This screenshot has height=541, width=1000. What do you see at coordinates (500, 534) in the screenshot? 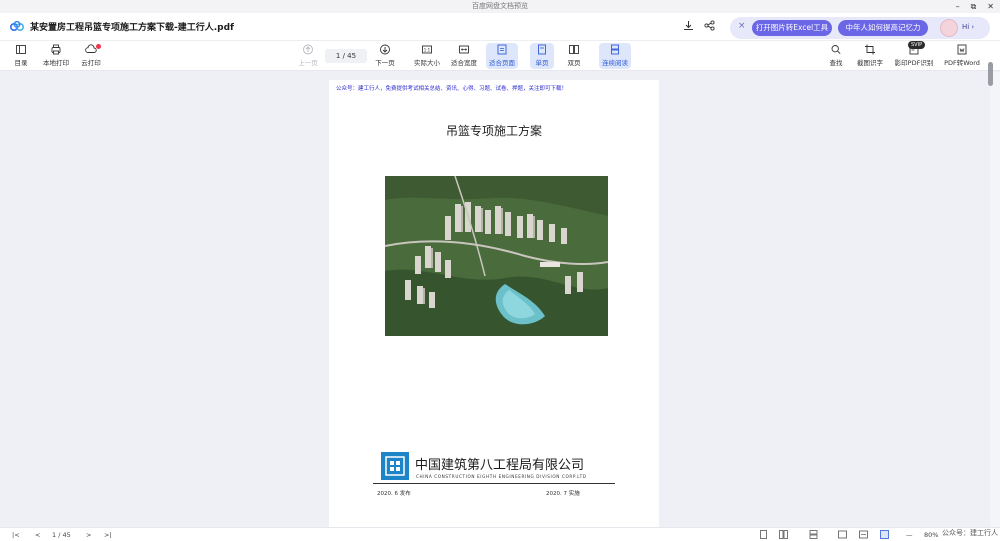
I see `bottom-status-bar: |< < 1 / 45 > >| — 80%` at bounding box center [500, 534].